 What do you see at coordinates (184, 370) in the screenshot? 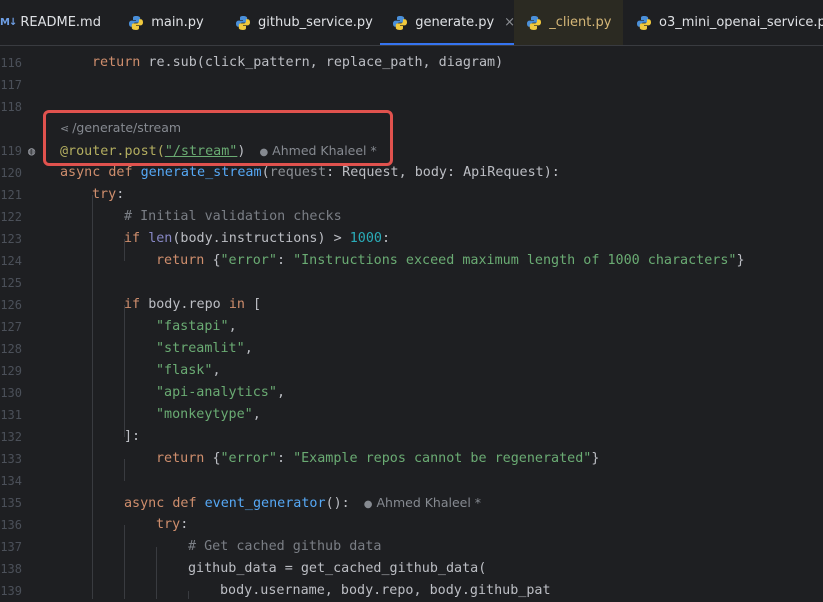
I see `string: "flask"` at bounding box center [184, 370].